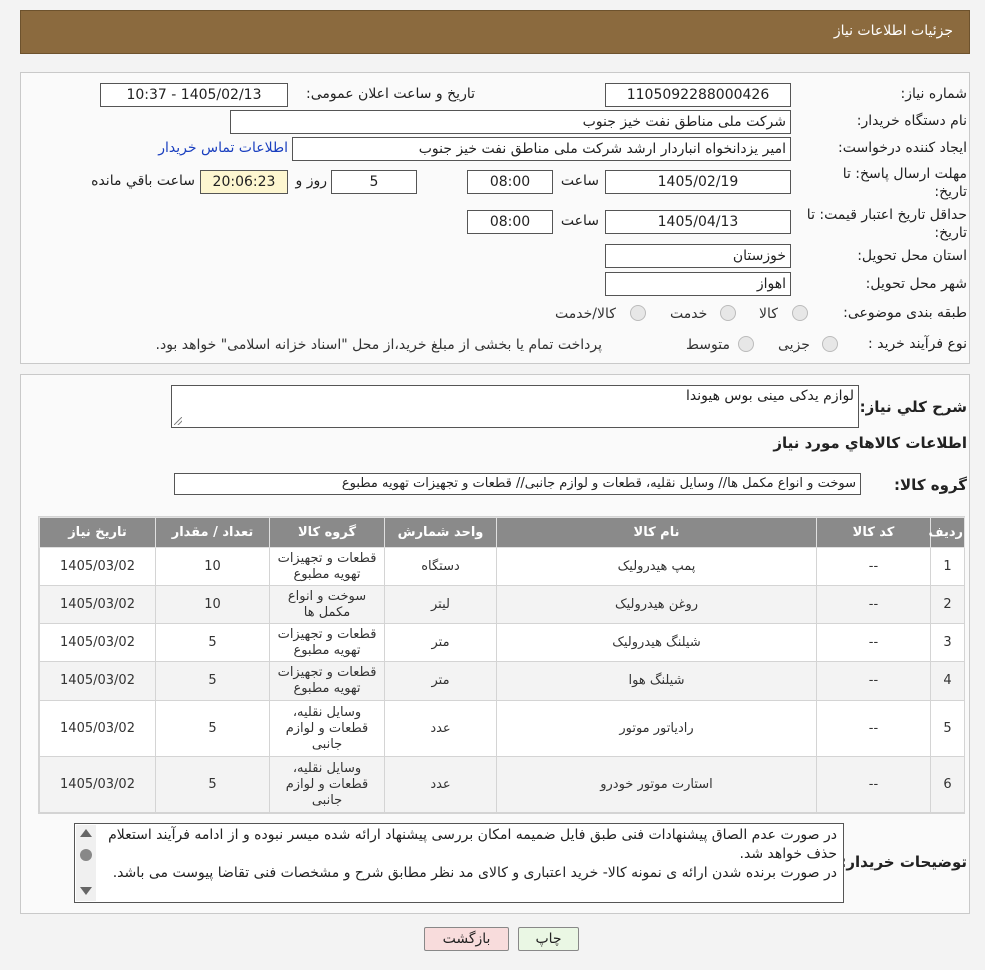 The height and width of the screenshot is (970, 985). What do you see at coordinates (244, 182) in the screenshot?
I see `remaining-time-field: 20:06:23` at bounding box center [244, 182].